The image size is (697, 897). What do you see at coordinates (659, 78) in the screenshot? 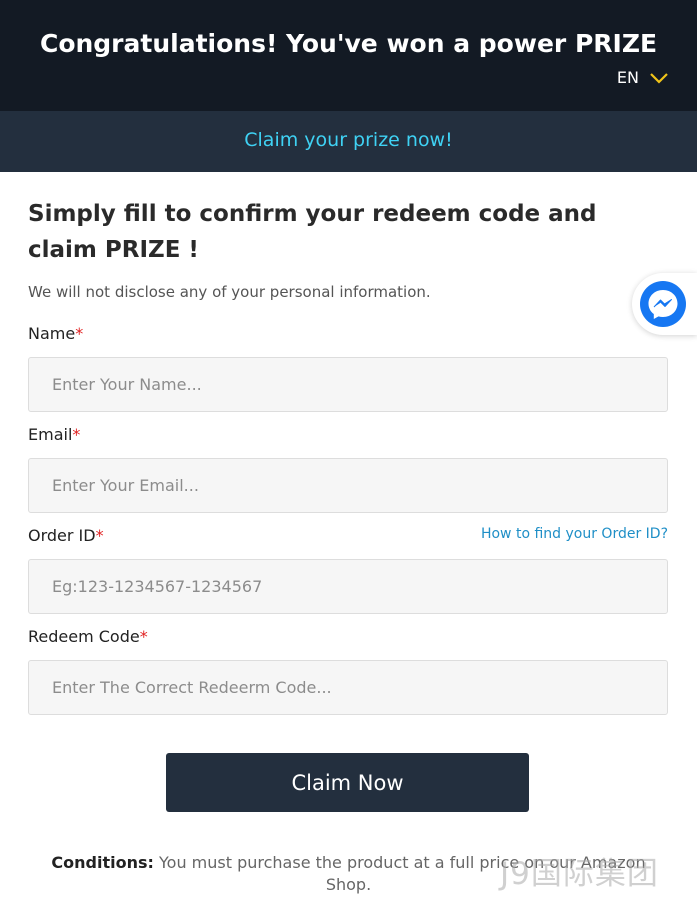
I see `chevron-down-icon` at bounding box center [659, 78].